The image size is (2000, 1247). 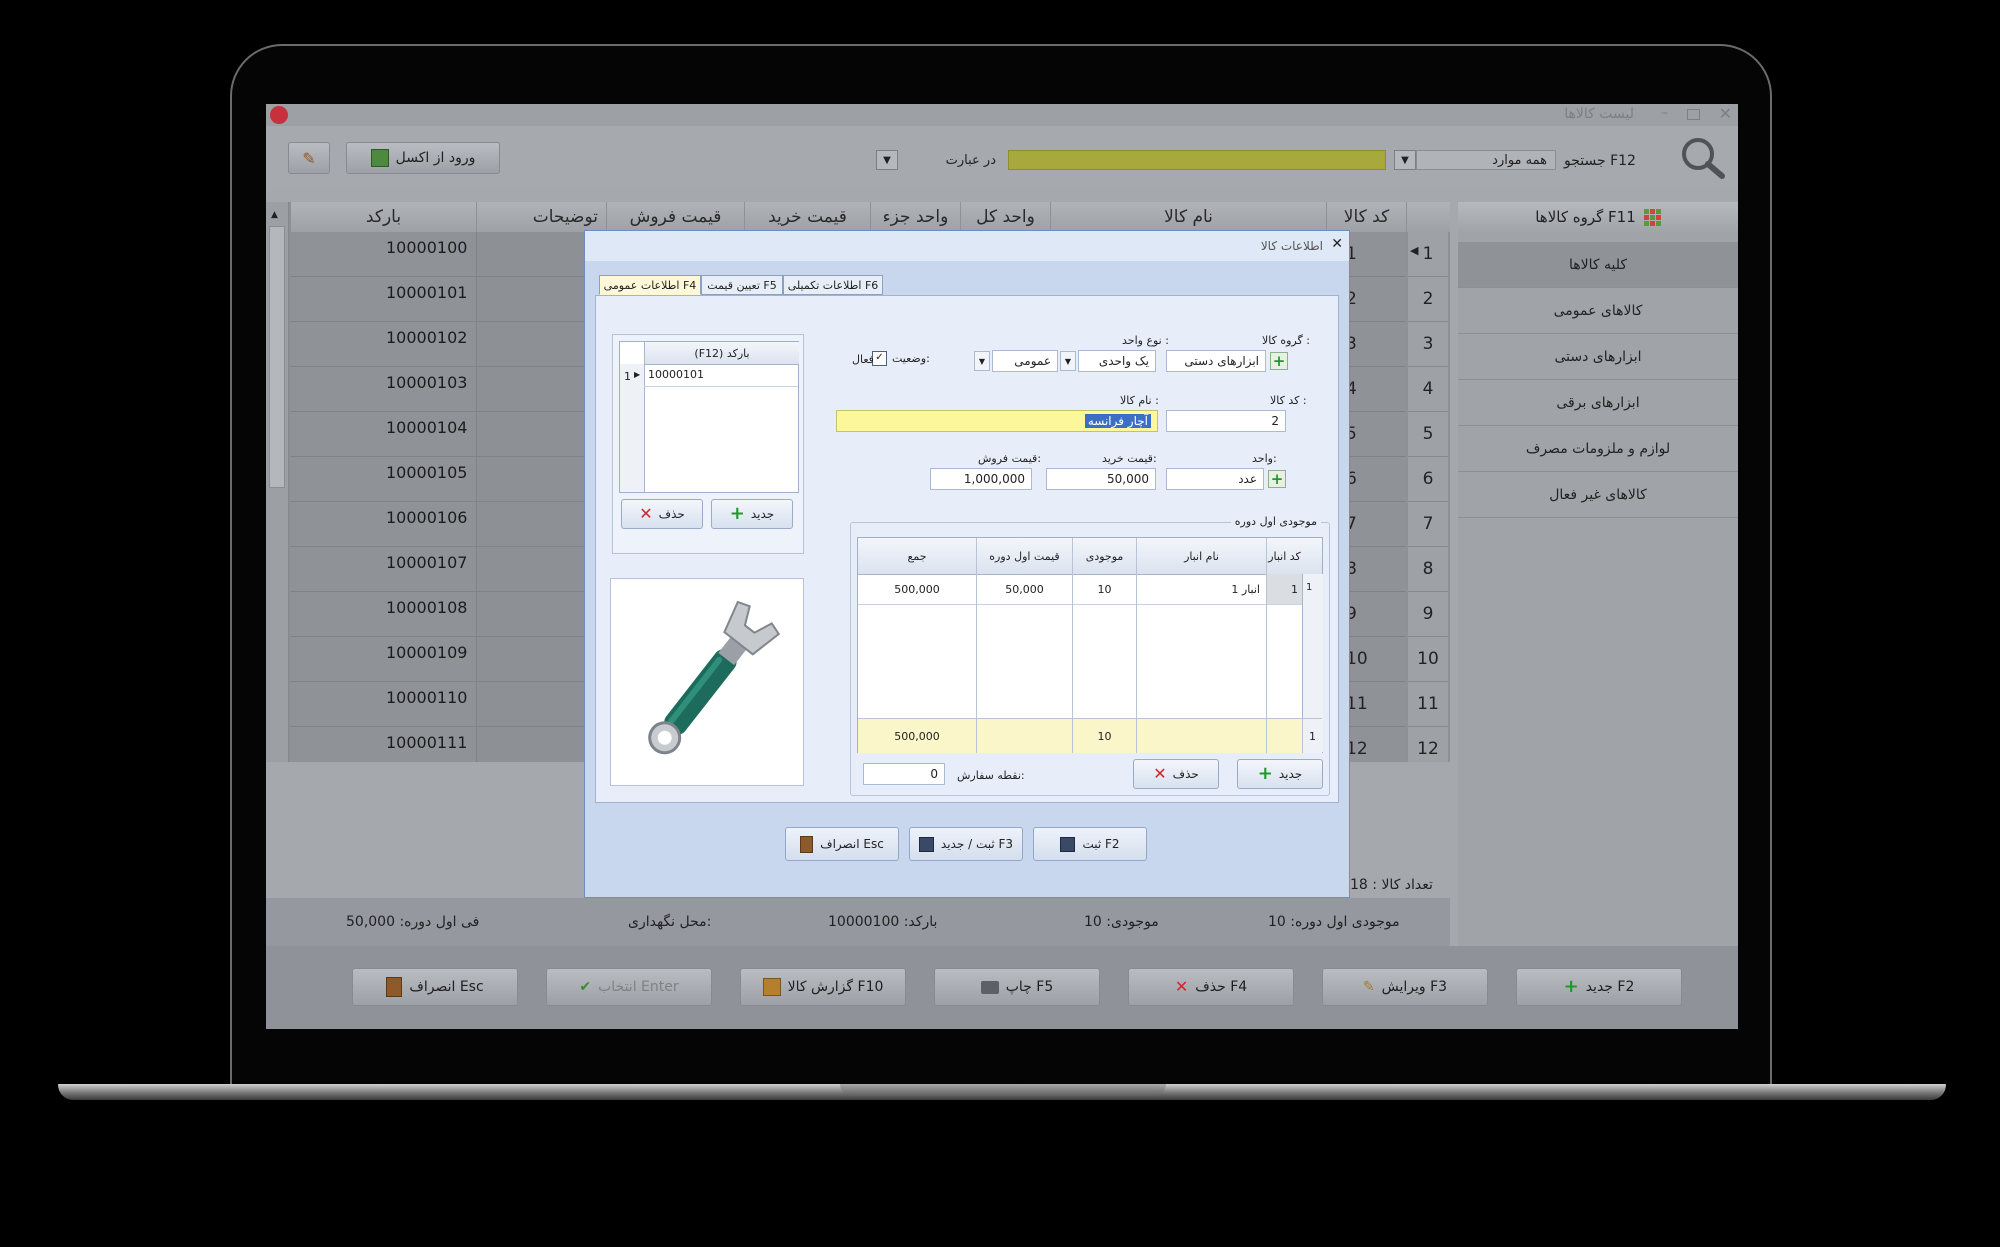 I want to click on stock-col-lines, so click(x=1080, y=661).